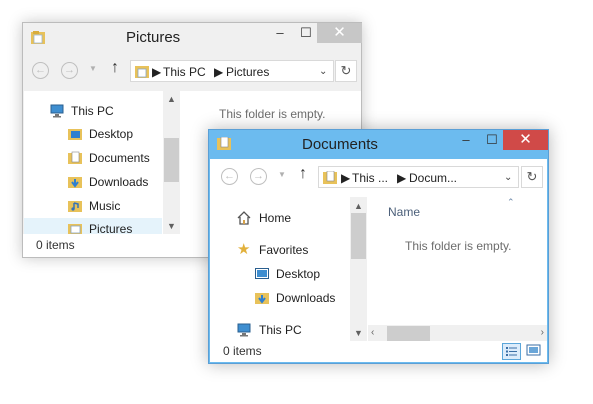 This screenshot has height=404, width=593. What do you see at coordinates (192, 37) in the screenshot?
I see `title-bar: Pictures – ☐ ✕` at bounding box center [192, 37].